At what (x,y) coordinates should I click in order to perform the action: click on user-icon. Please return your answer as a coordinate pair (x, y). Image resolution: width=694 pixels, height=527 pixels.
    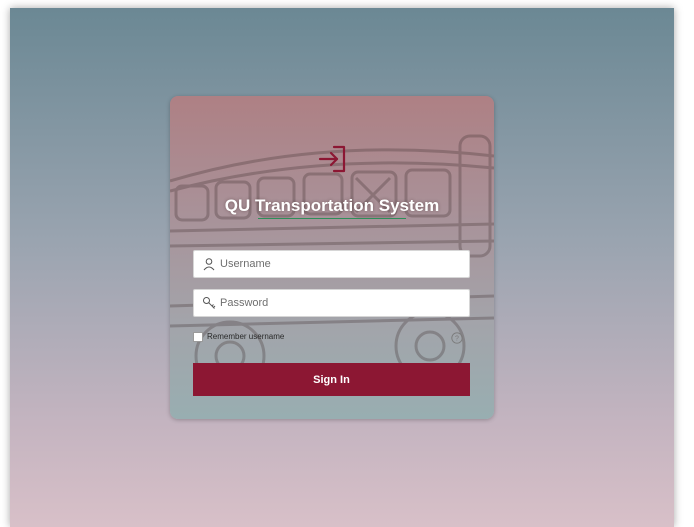
    Looking at the image, I should click on (209, 264).